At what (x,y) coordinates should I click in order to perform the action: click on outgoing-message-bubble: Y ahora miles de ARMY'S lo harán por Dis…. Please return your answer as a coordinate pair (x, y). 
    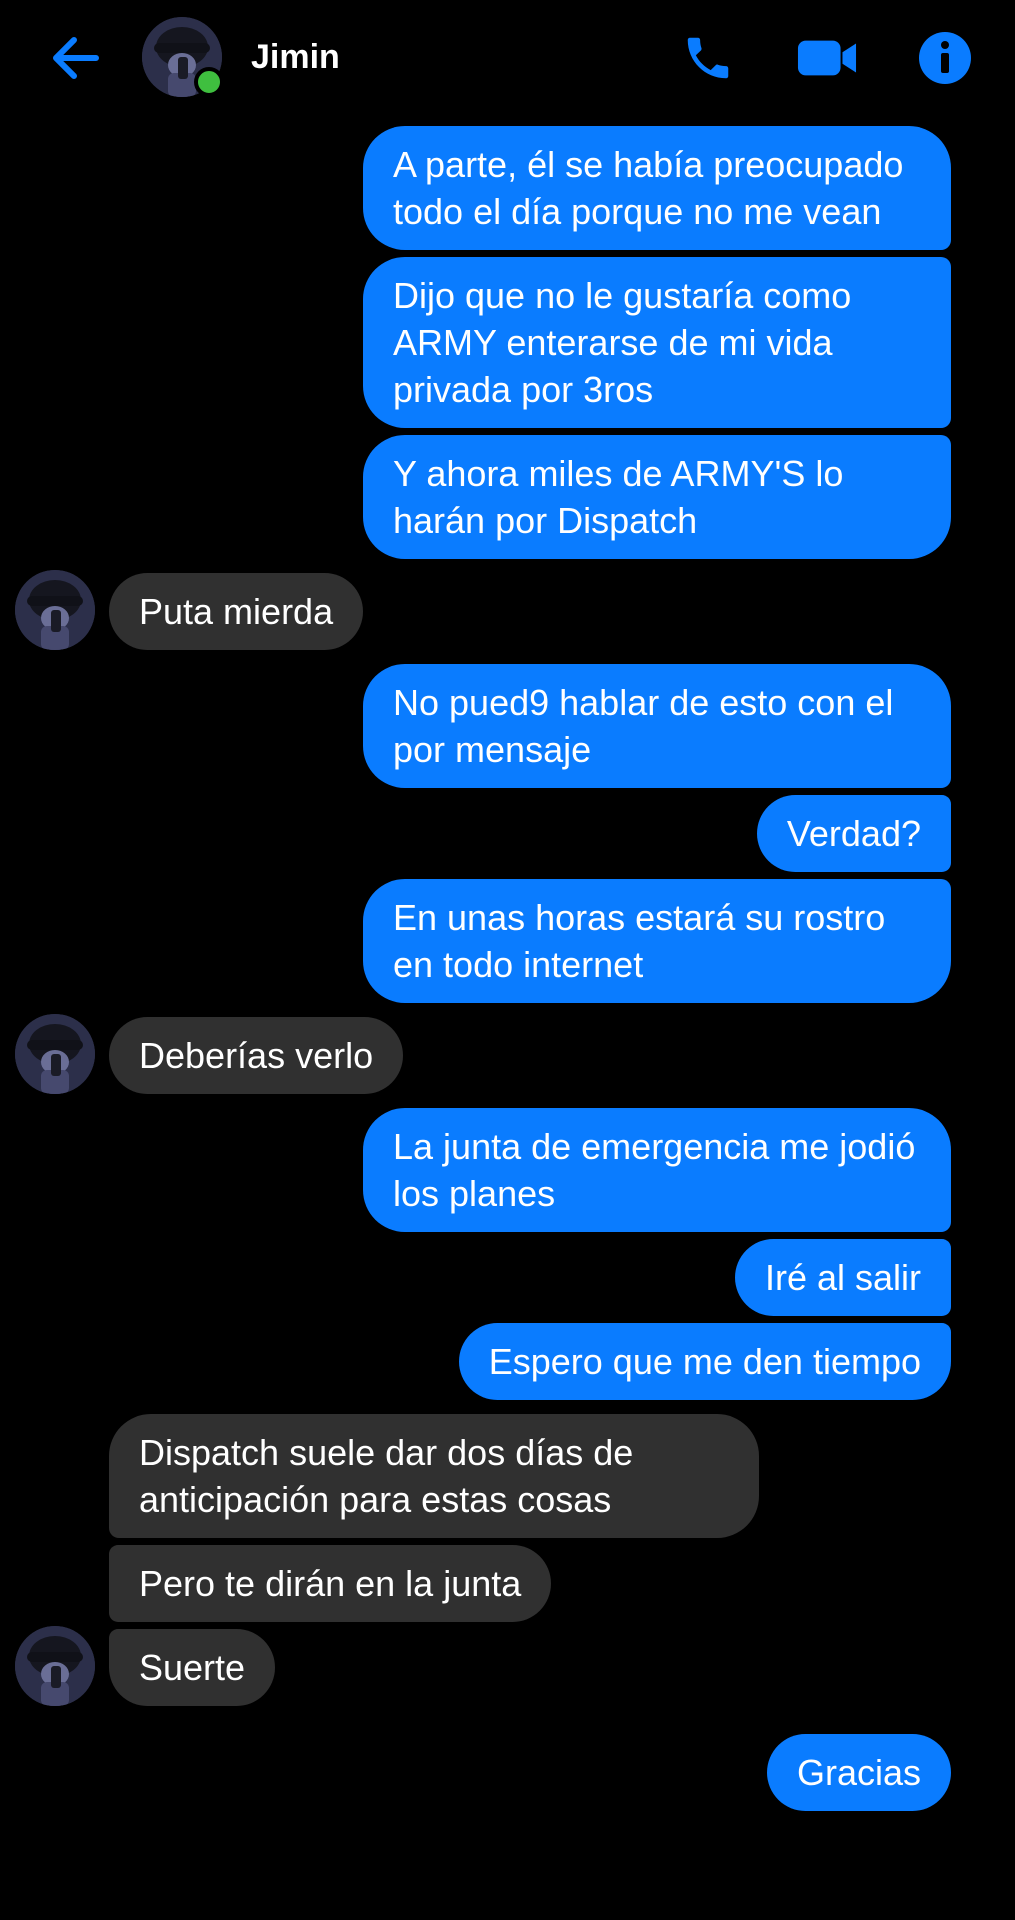
    Looking at the image, I should click on (657, 497).